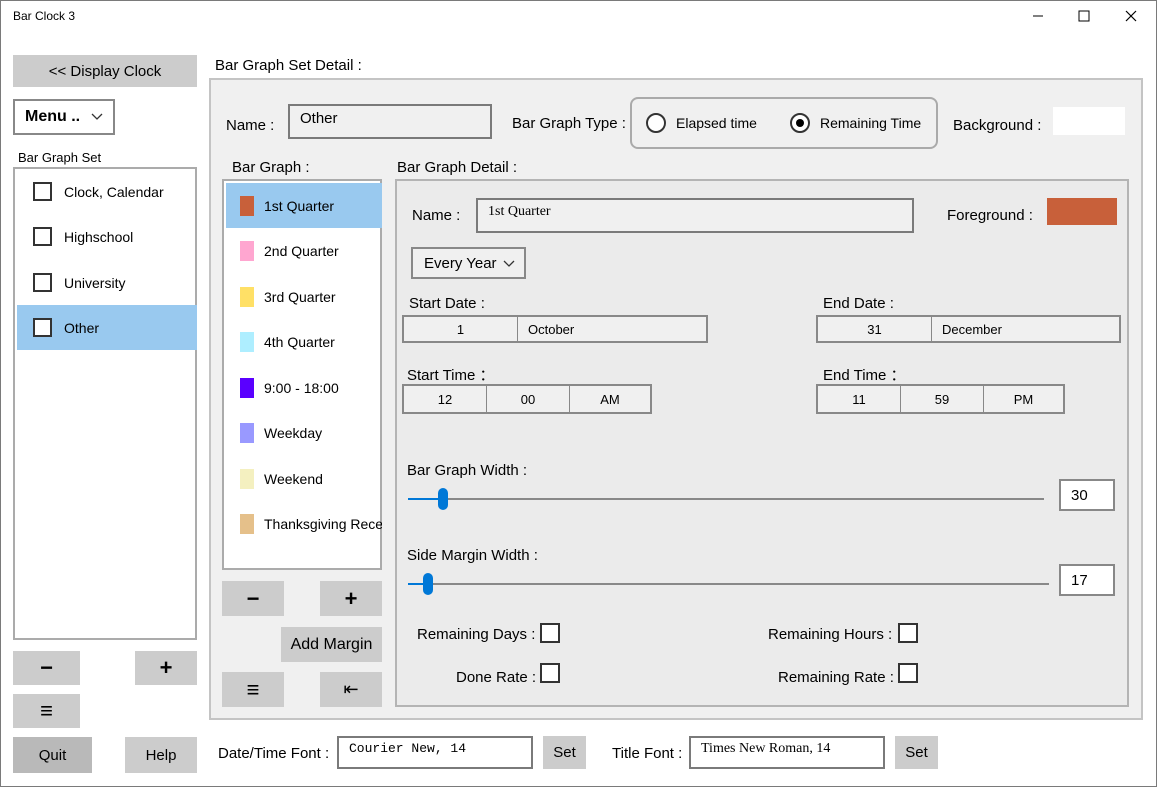  Describe the element at coordinates (875, 329) in the screenshot. I see `end-day: 31` at that location.